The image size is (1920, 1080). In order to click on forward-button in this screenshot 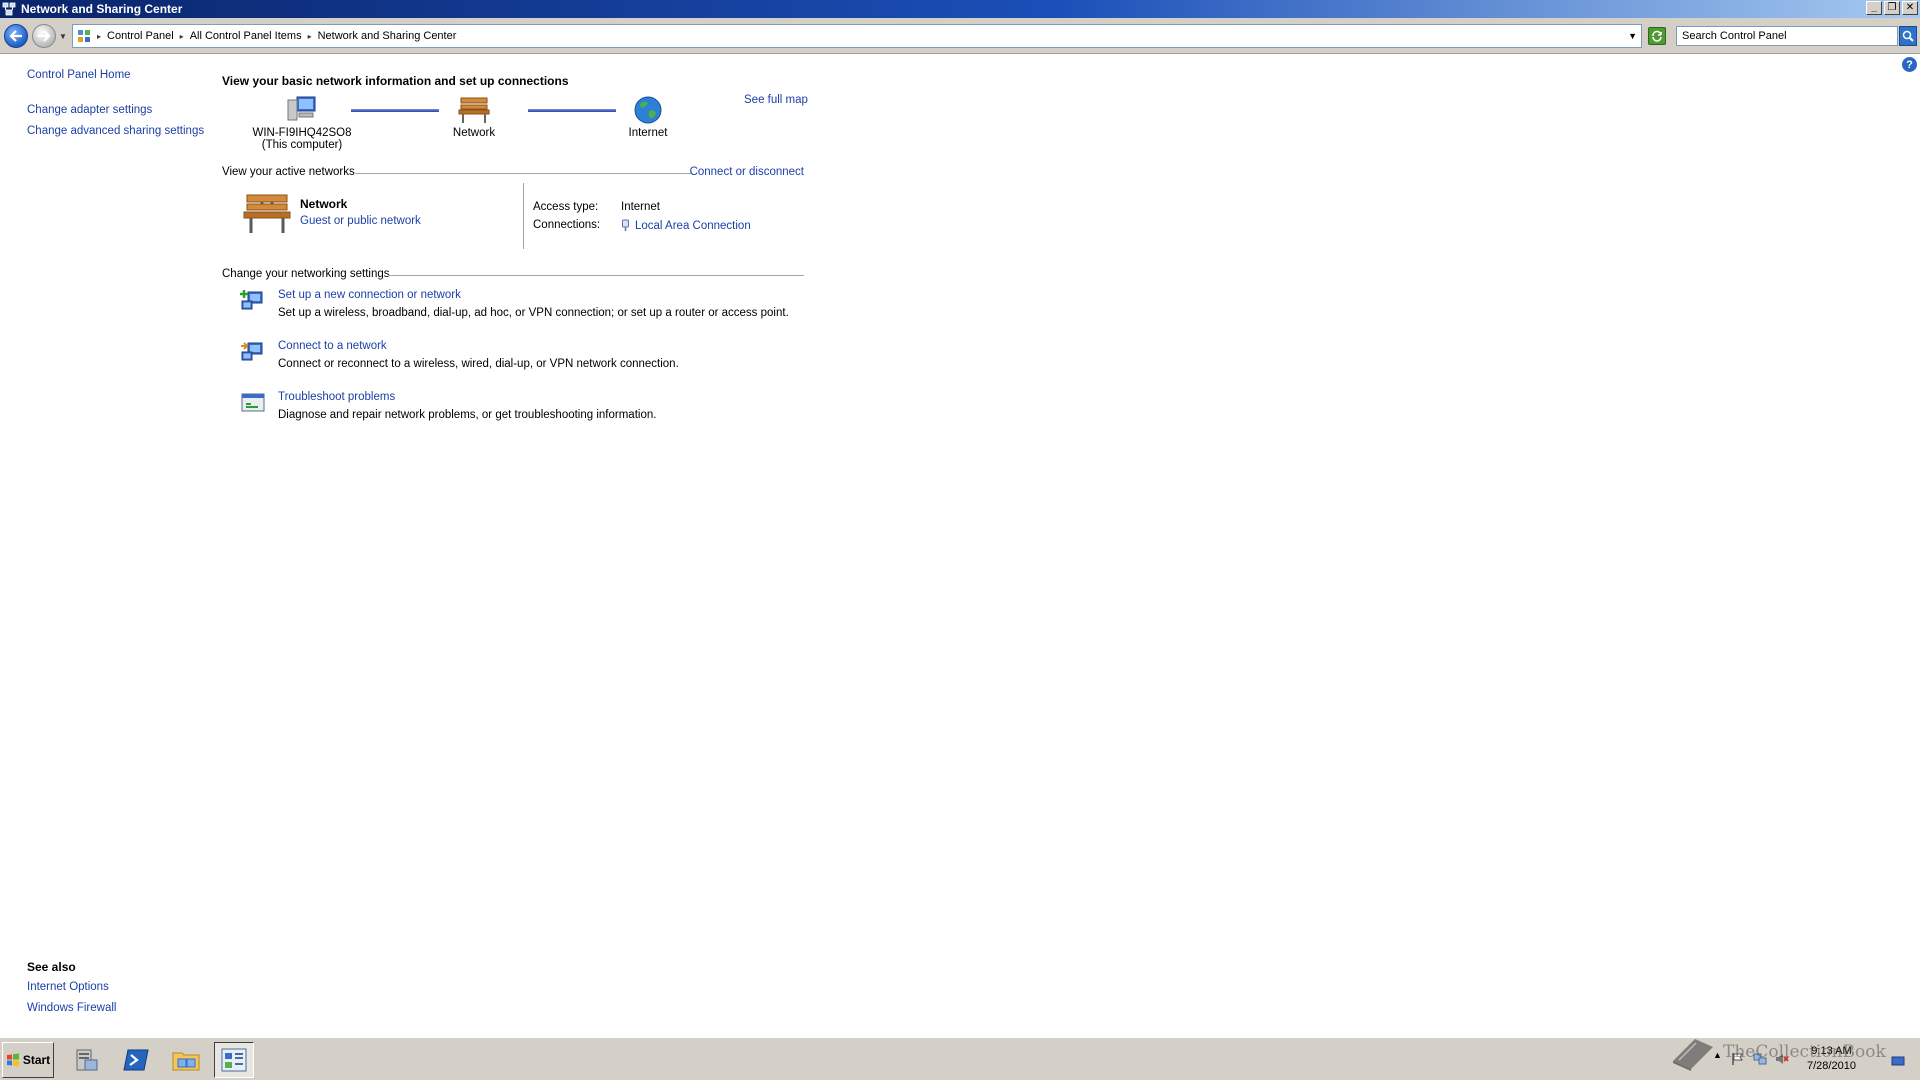, I will do `click(44, 36)`.